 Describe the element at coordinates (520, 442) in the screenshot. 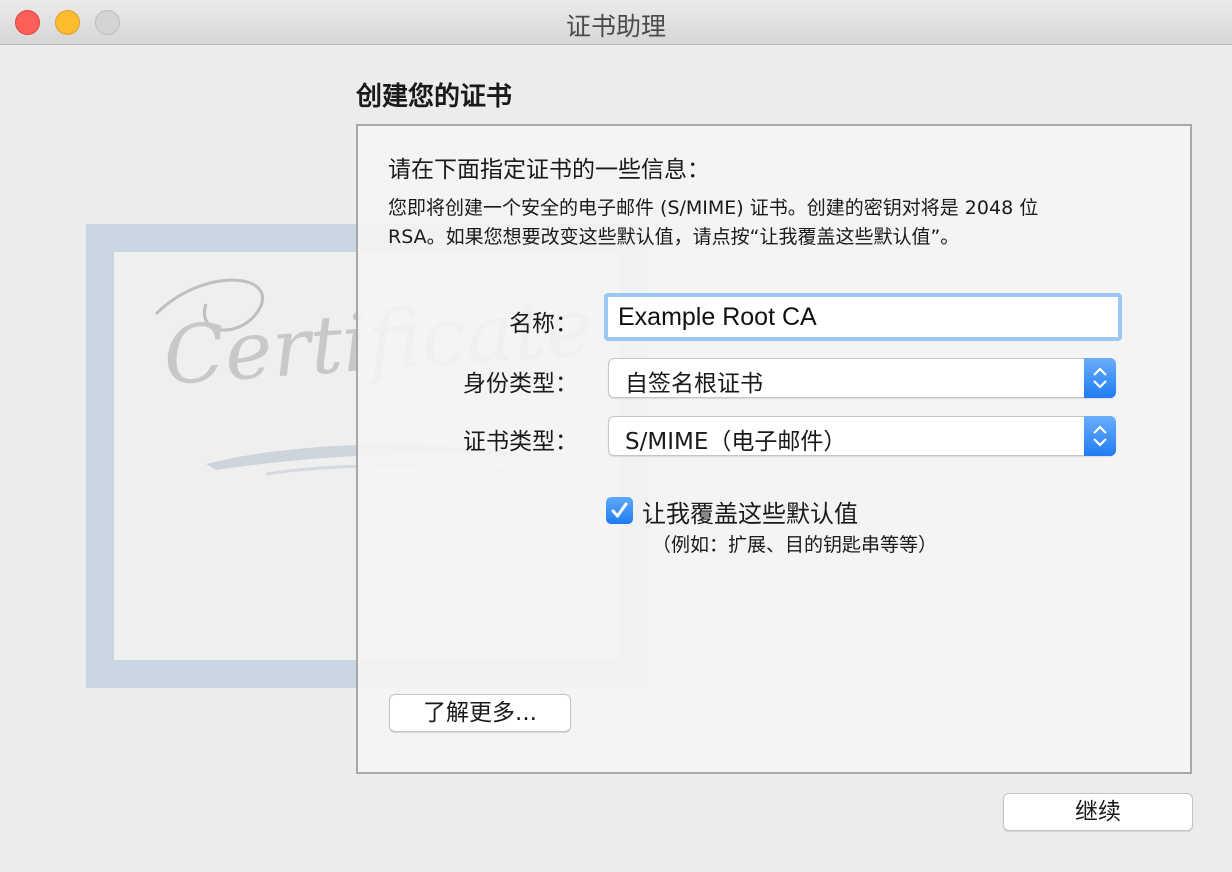

I see `cert-type-label: 证书类型：` at that location.